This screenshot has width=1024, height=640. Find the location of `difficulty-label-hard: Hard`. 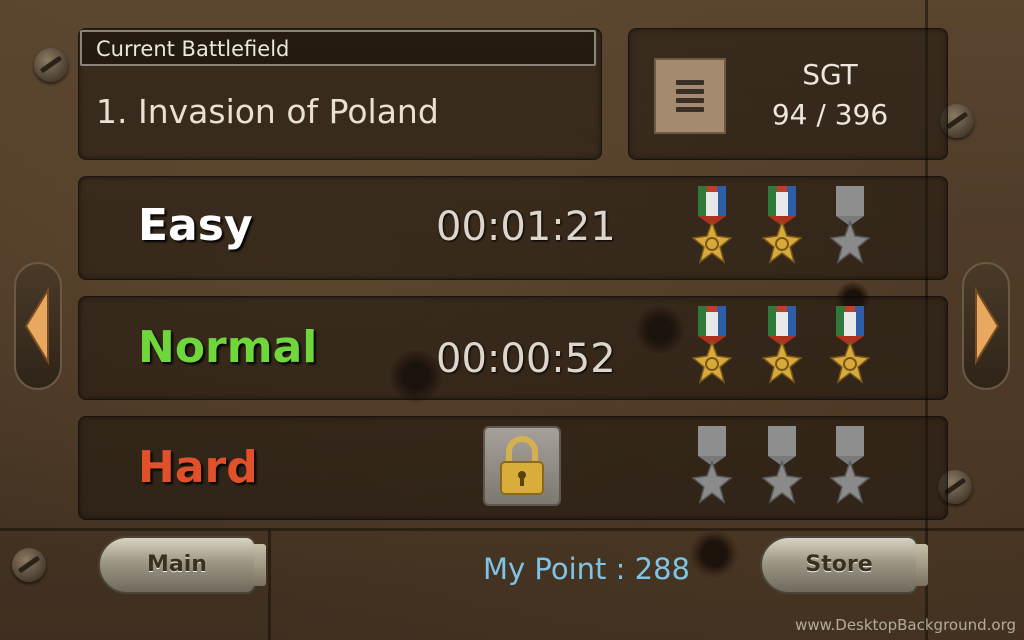

difficulty-label-hard: Hard is located at coordinates (198, 467).